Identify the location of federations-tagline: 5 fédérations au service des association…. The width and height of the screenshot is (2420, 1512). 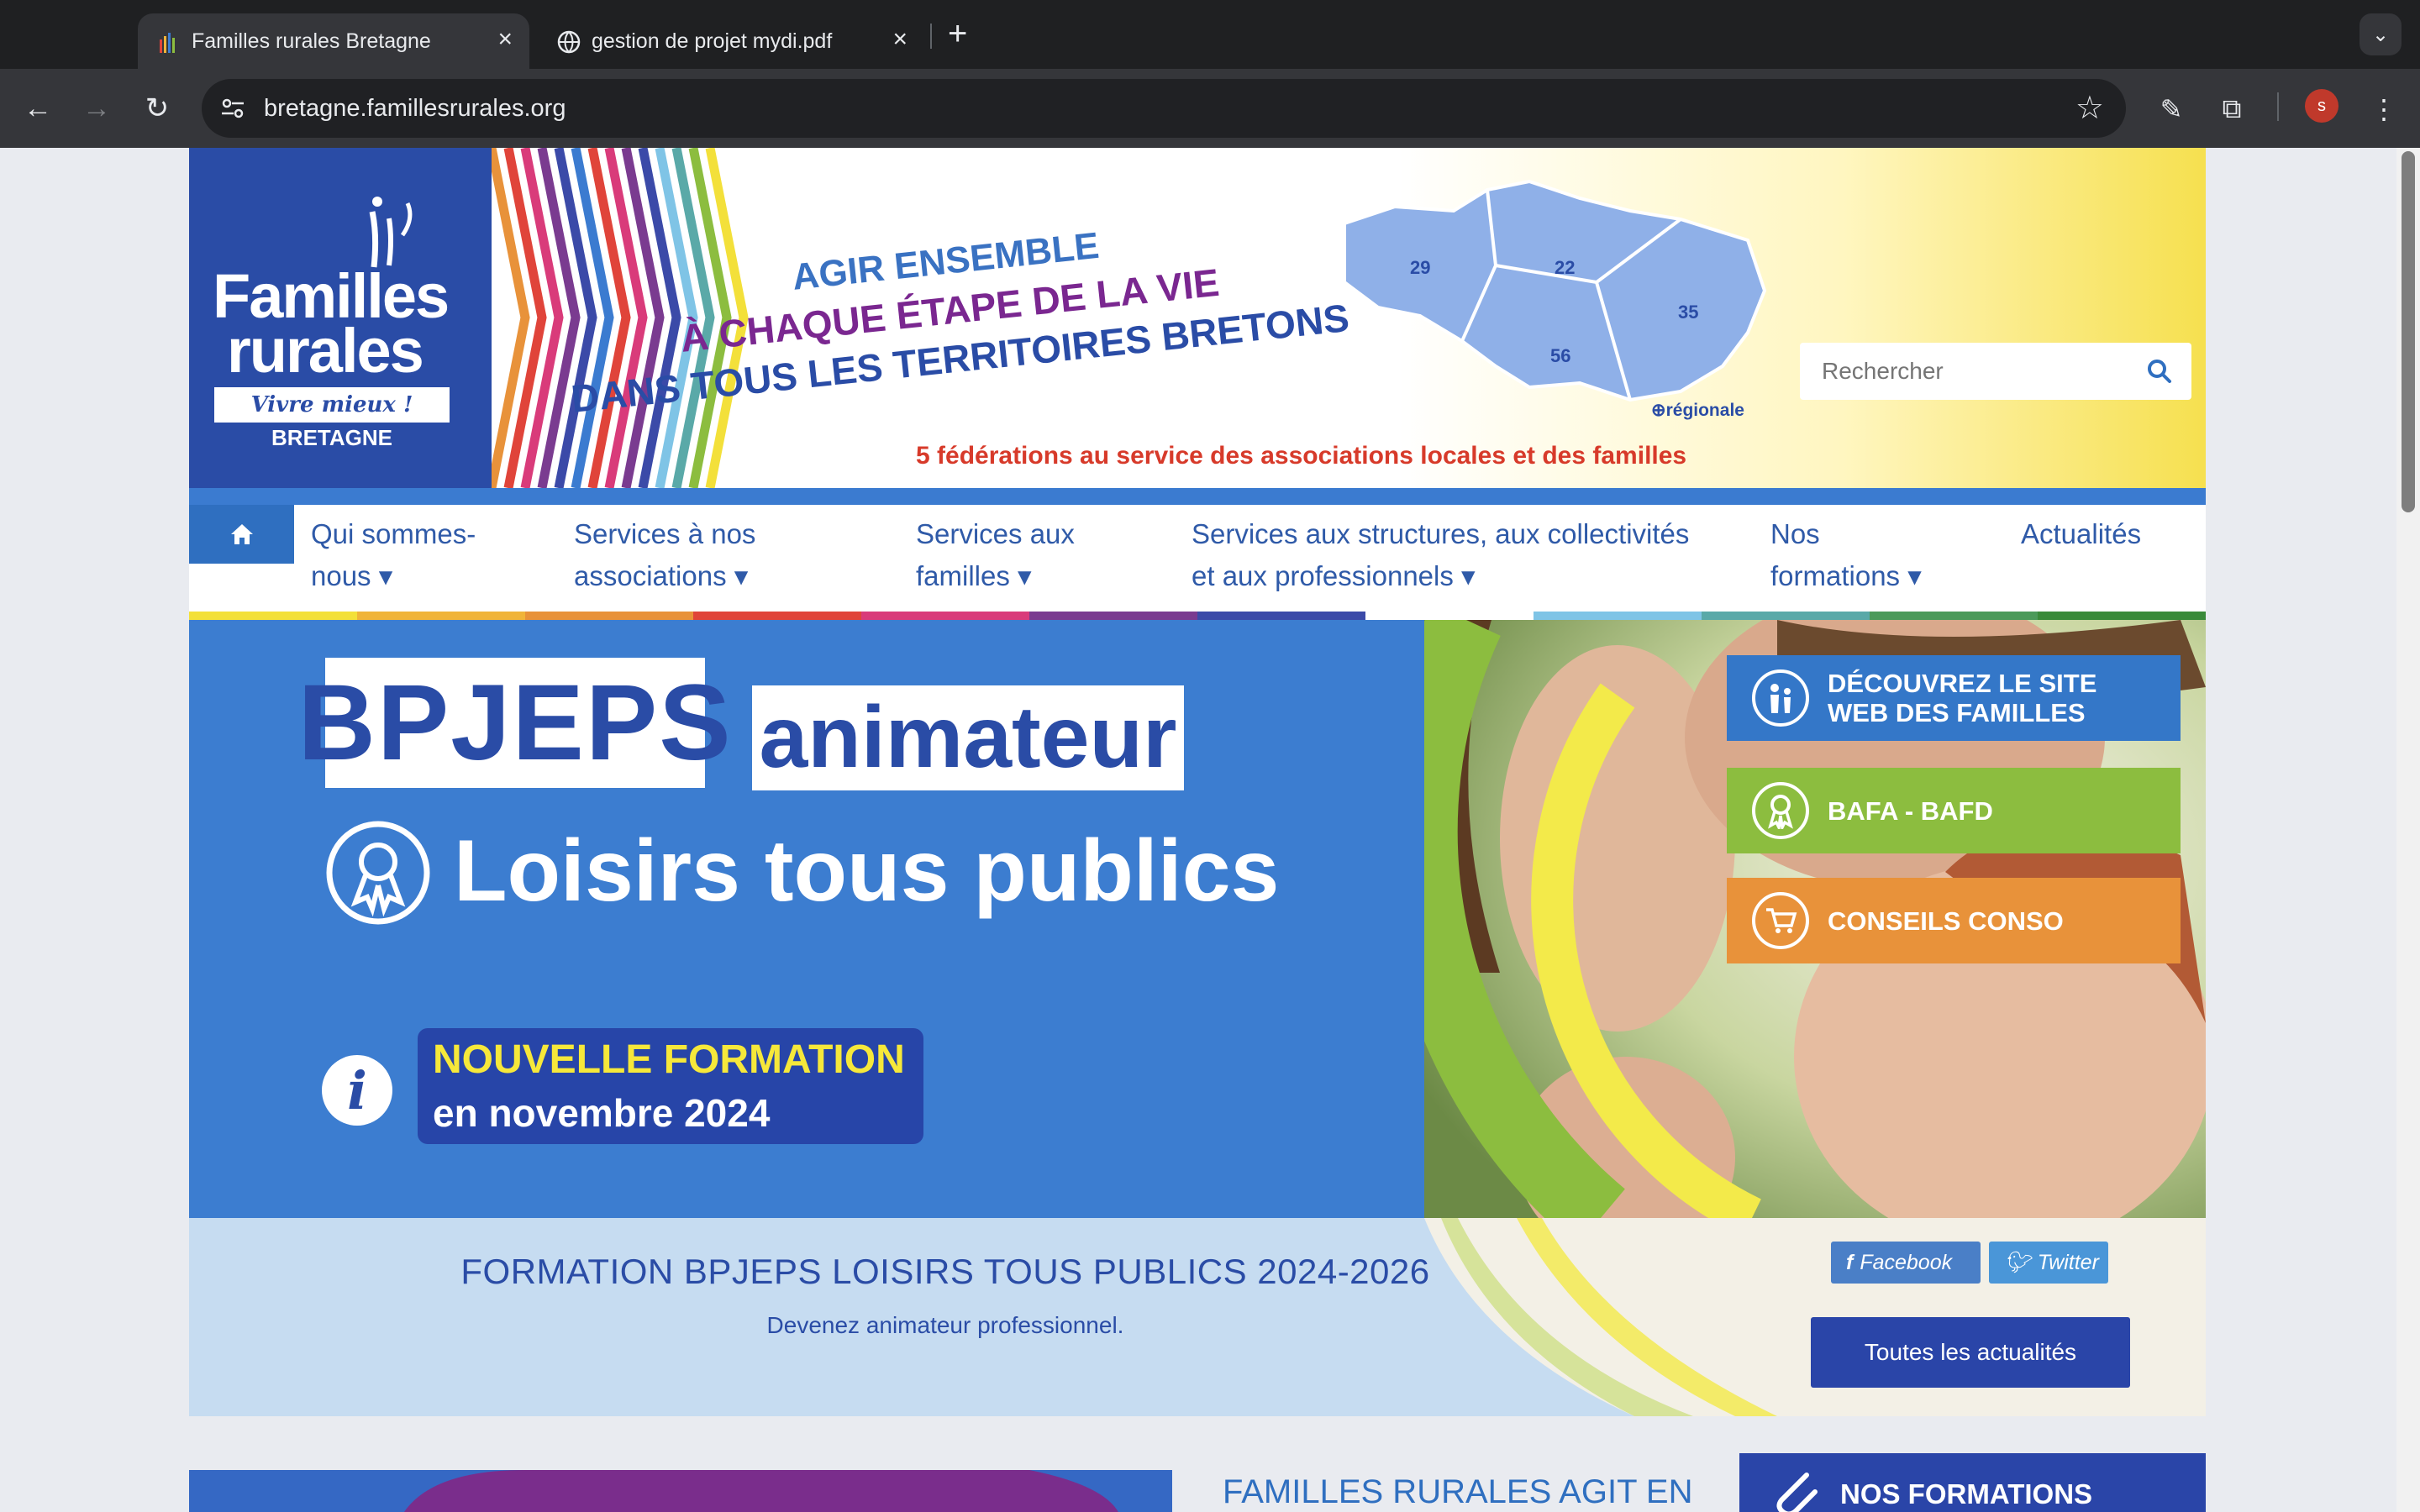
(1301, 456).